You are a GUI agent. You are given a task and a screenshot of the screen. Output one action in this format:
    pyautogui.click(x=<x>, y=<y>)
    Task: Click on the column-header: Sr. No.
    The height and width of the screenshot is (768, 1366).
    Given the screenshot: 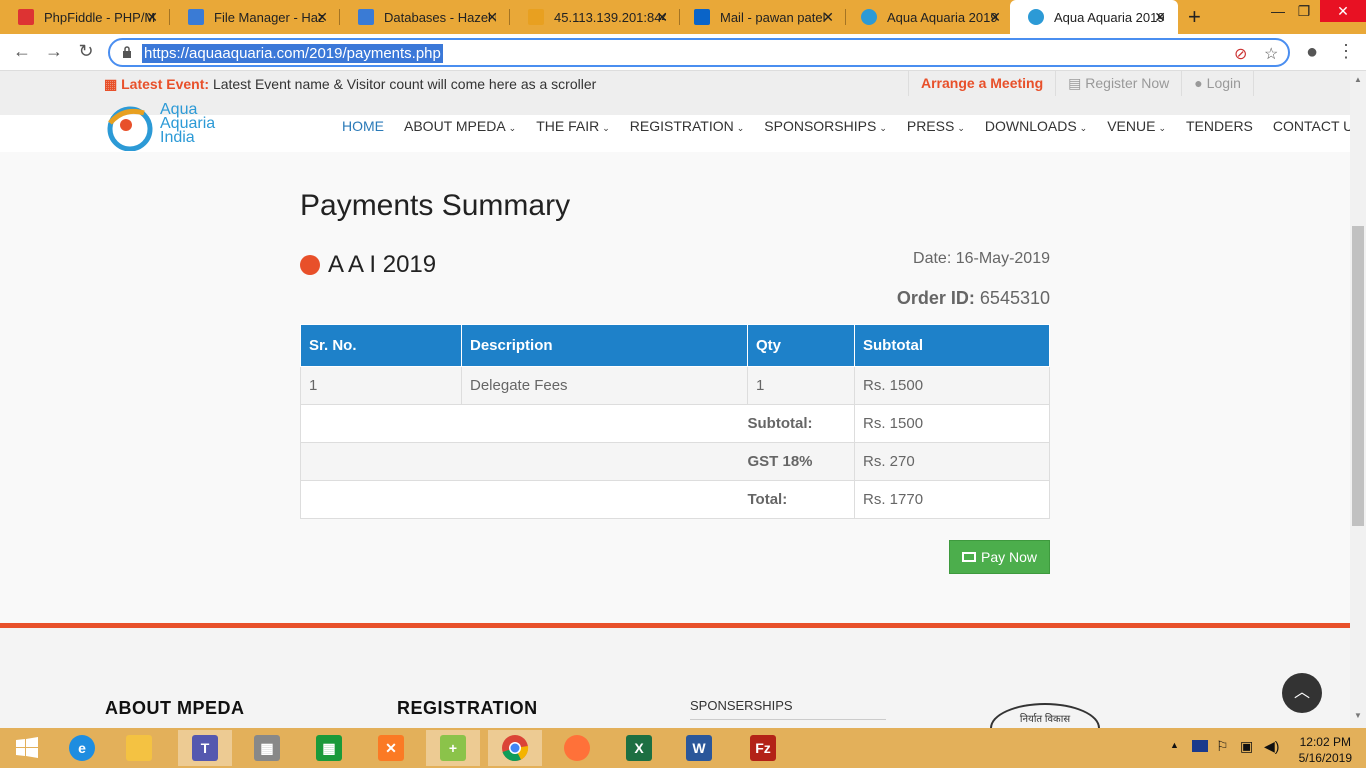 What is the action you would take?
    pyautogui.click(x=381, y=345)
    